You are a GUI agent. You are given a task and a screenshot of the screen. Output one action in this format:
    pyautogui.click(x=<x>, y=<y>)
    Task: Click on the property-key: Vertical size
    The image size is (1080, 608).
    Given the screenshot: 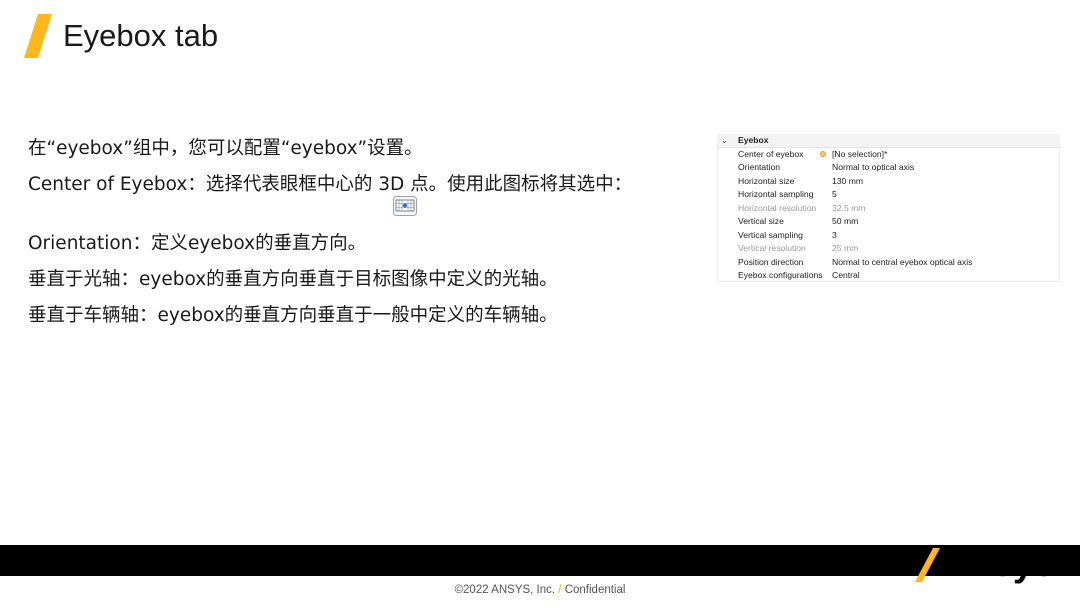 What is the action you would take?
    pyautogui.click(x=761, y=221)
    